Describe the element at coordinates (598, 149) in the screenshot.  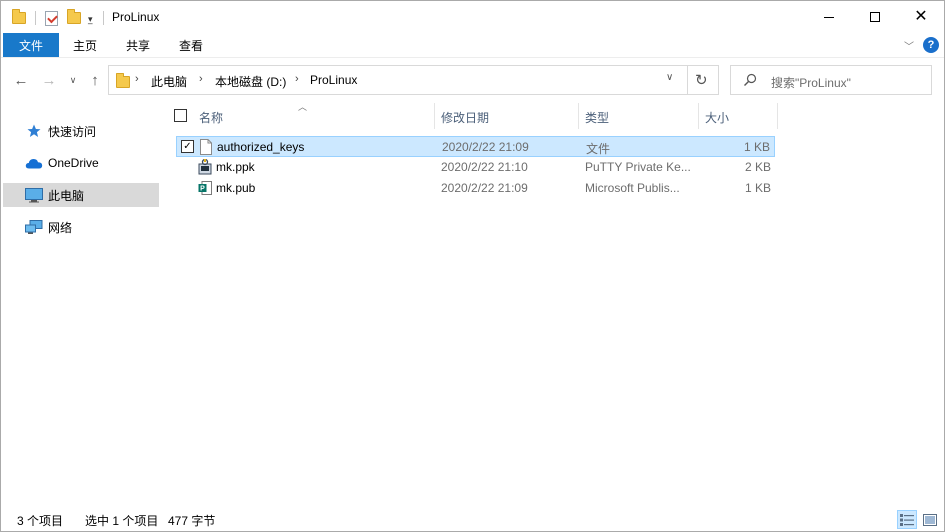
I see `file-type: 文件` at that location.